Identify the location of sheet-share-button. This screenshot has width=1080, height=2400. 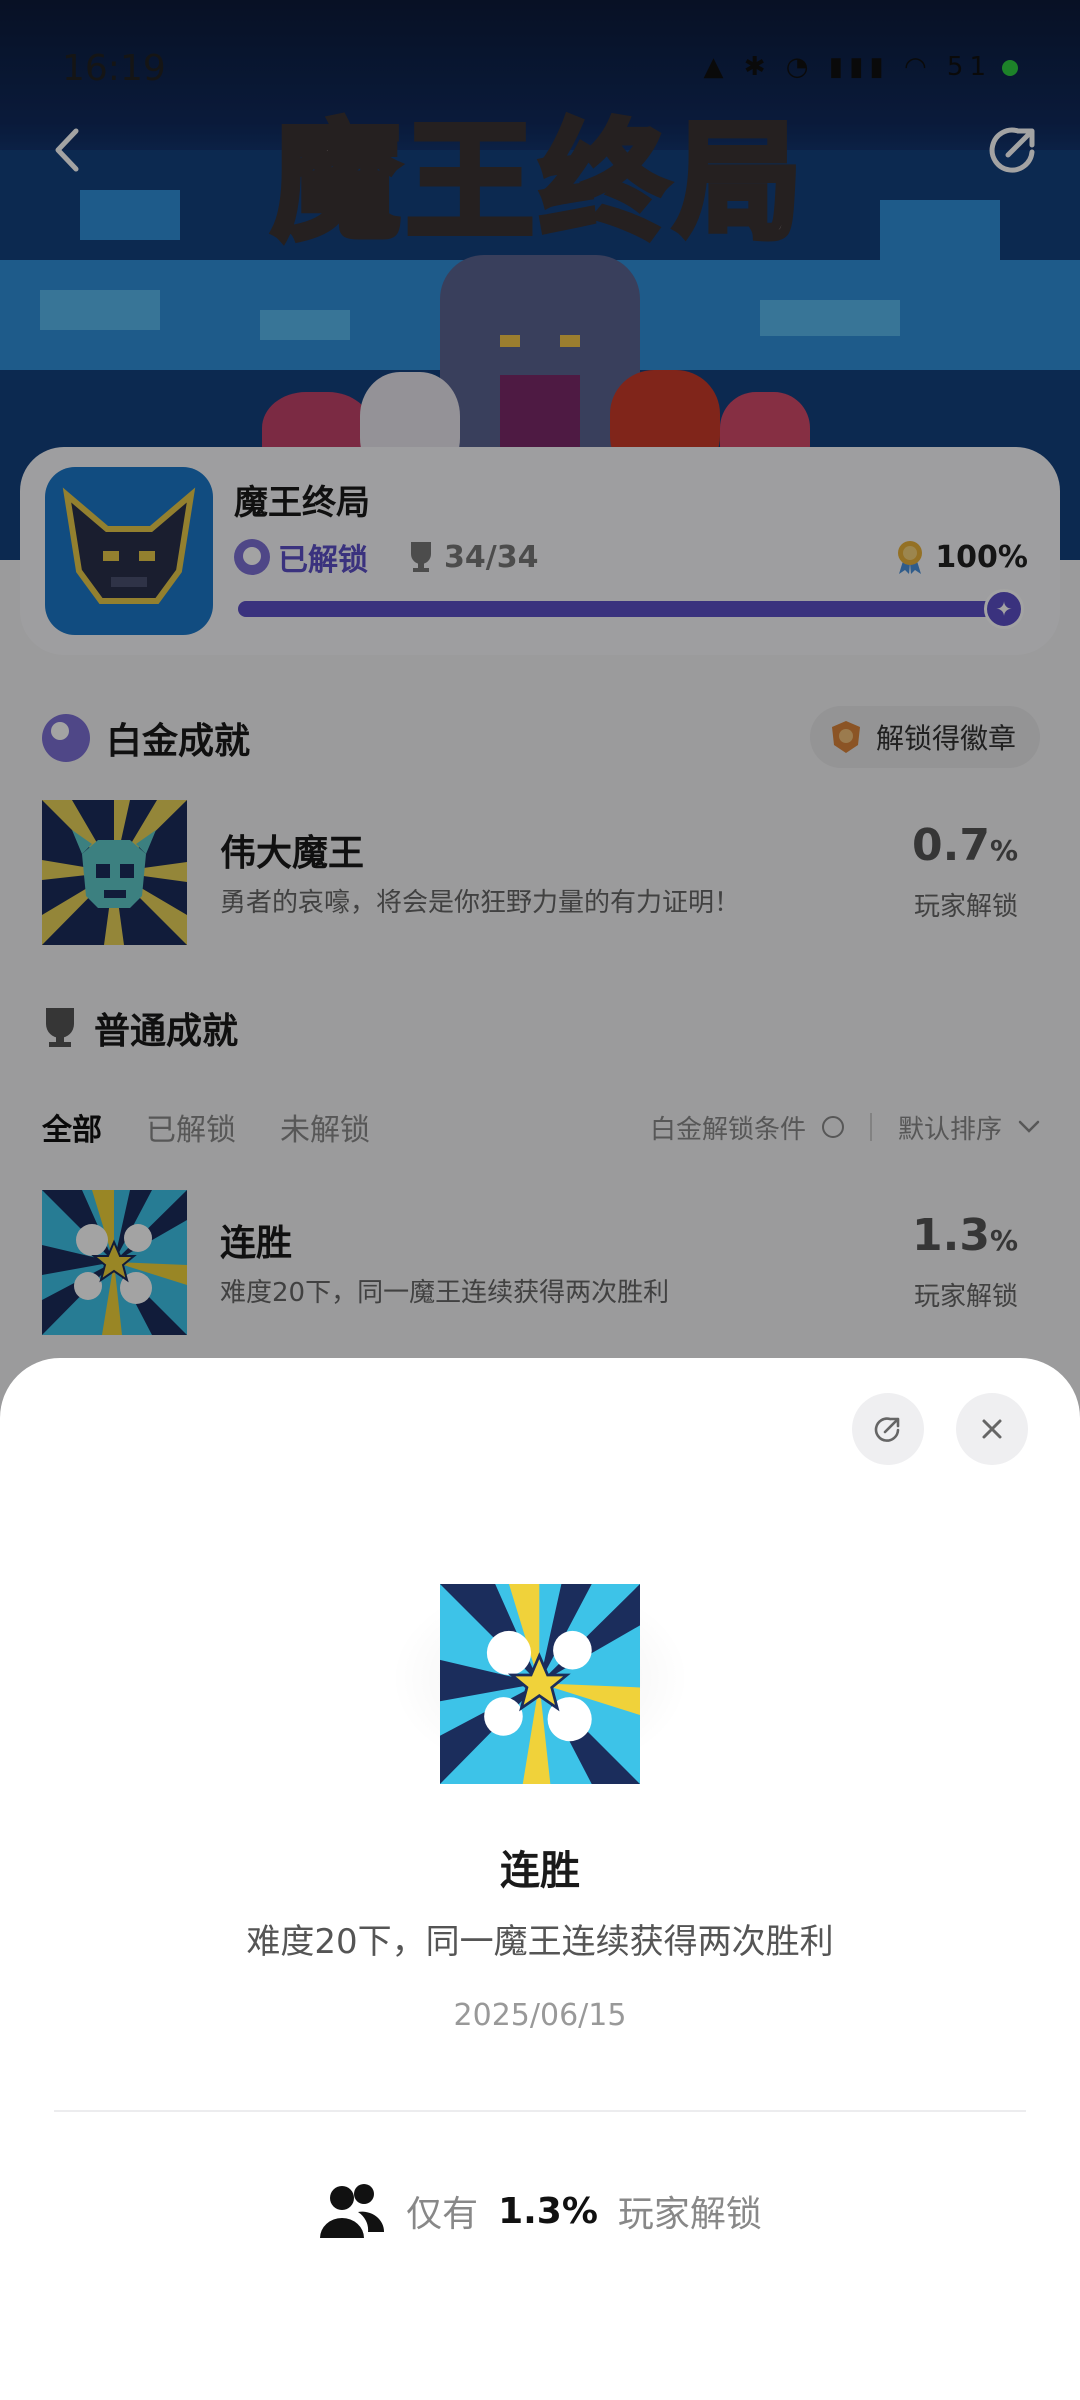
(888, 1429).